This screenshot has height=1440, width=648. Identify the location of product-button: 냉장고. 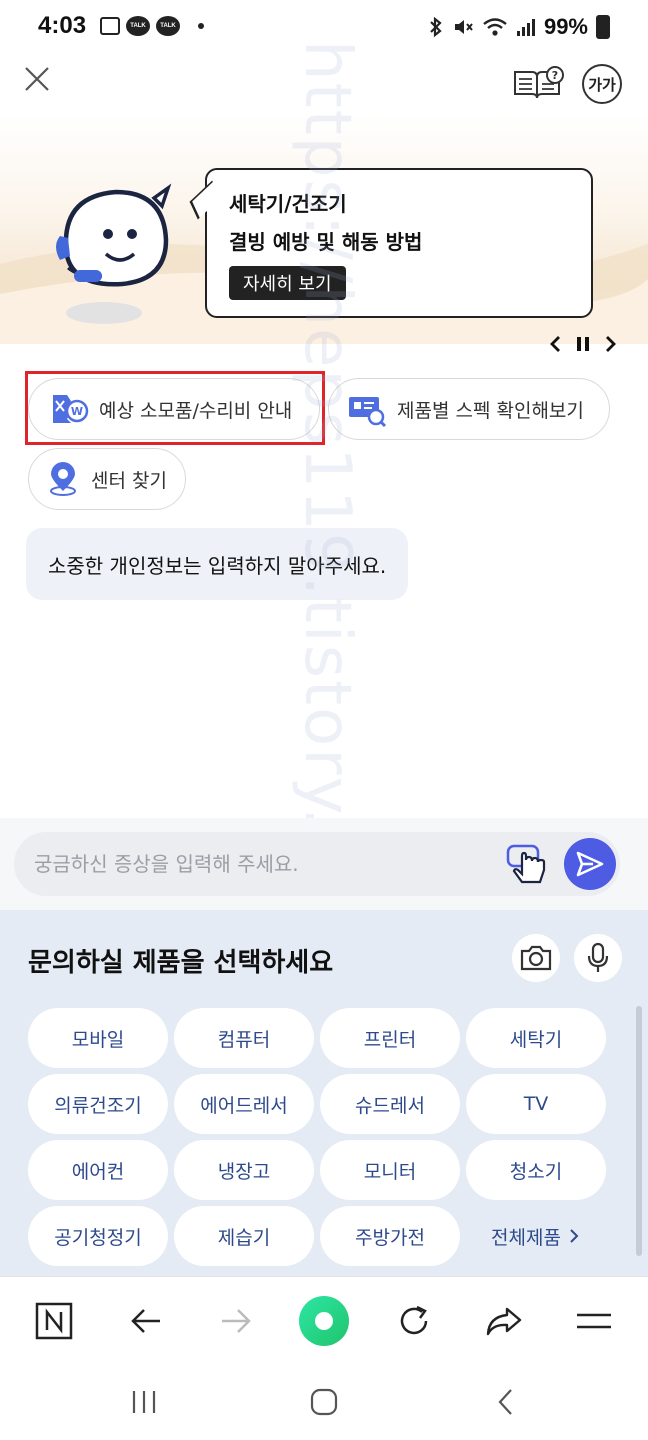
(244, 1170).